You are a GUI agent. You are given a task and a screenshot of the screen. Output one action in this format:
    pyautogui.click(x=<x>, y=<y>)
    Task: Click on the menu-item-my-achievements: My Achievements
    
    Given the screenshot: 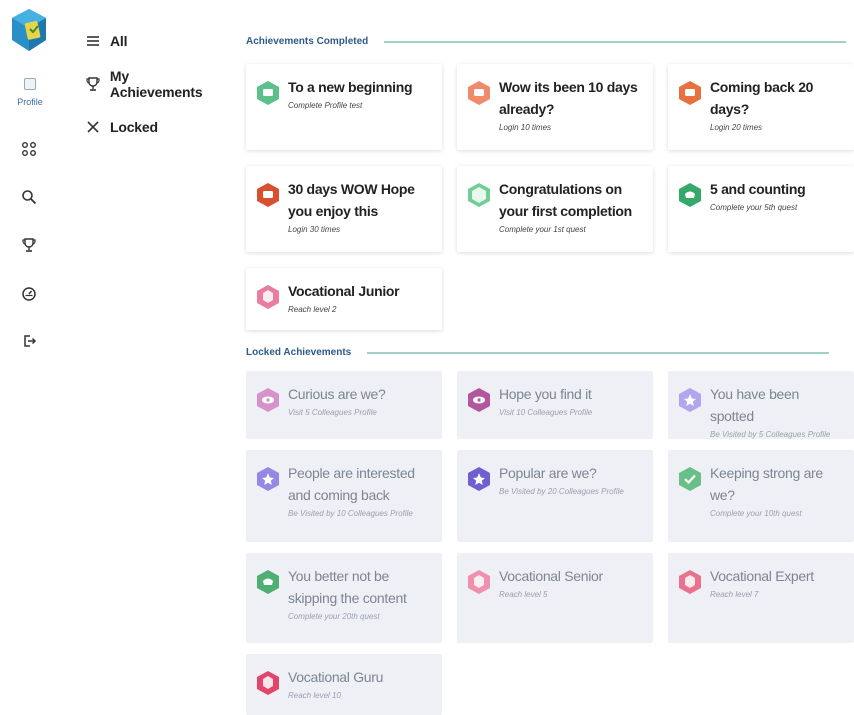 What is the action you would take?
    pyautogui.click(x=154, y=84)
    